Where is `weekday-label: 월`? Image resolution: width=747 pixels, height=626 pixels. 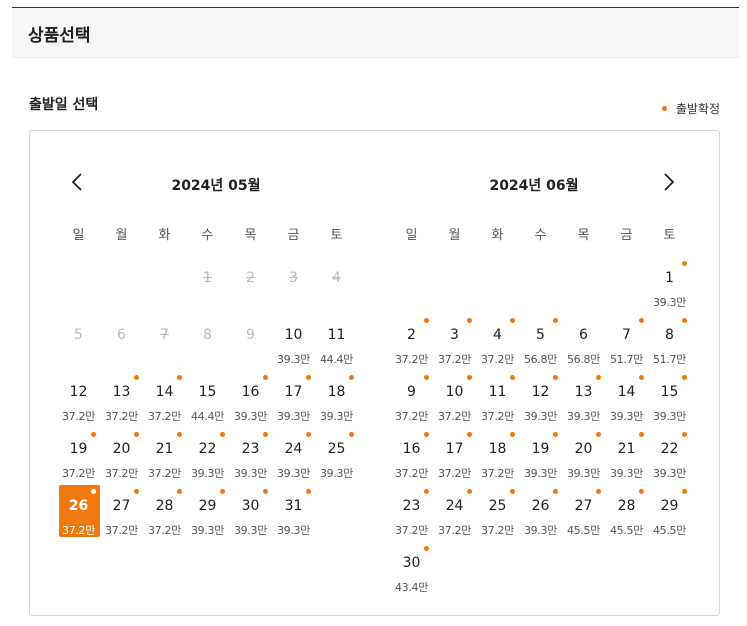 weekday-label: 월 is located at coordinates (121, 235).